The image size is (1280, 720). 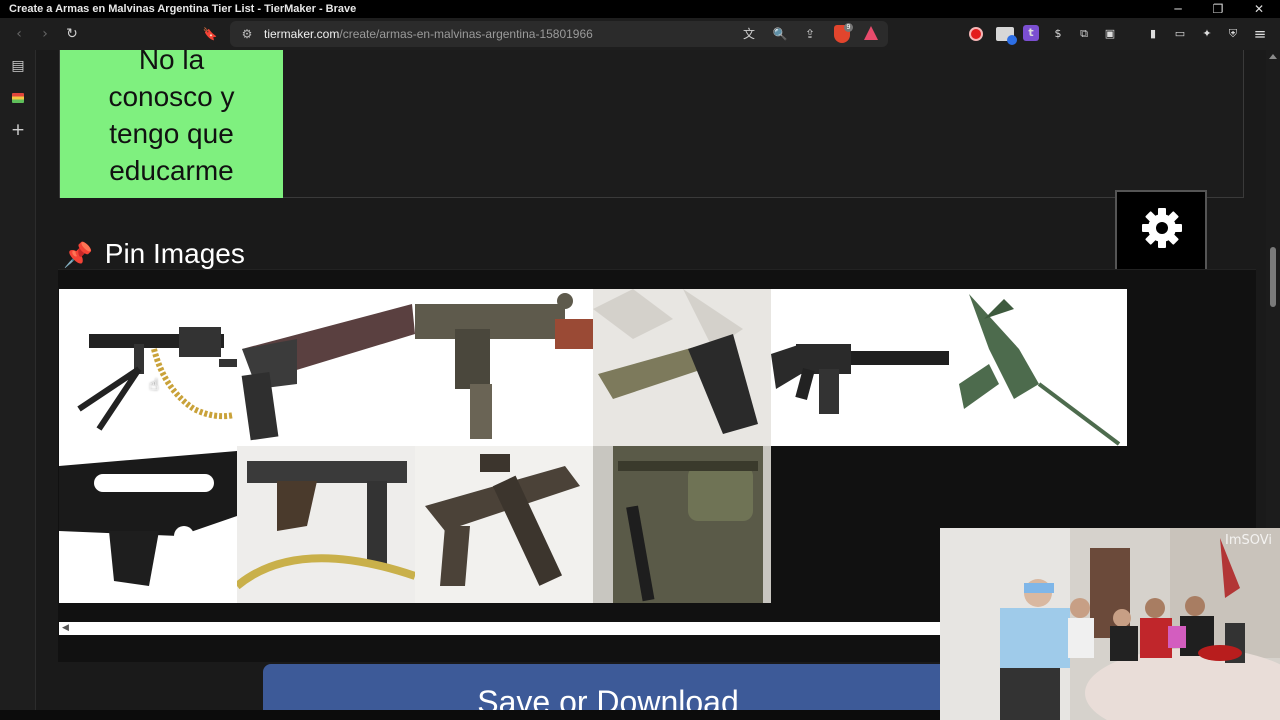 What do you see at coordinates (470, 715) in the screenshot?
I see `bottom-strip` at bounding box center [470, 715].